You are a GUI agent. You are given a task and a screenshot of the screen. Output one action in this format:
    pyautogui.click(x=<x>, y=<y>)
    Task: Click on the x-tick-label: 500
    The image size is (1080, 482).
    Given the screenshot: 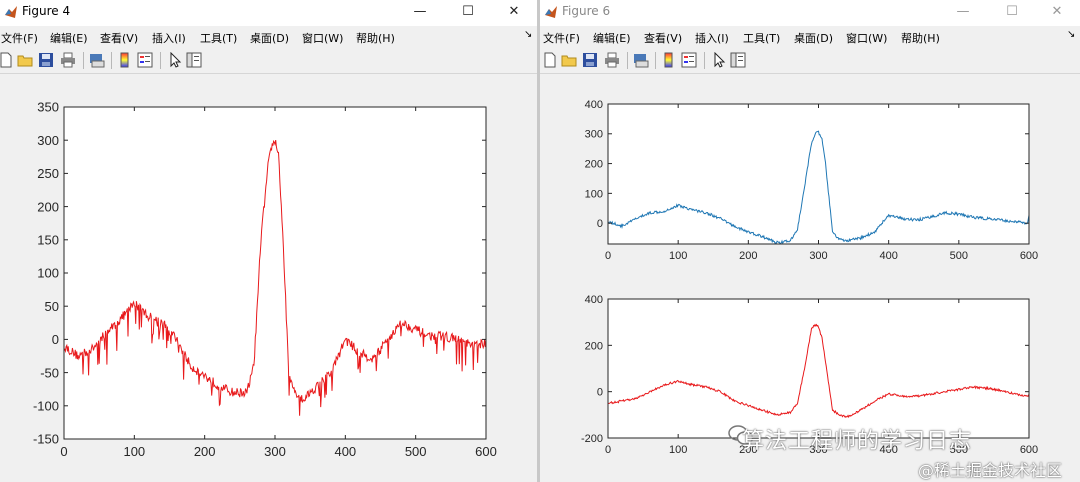 What is the action you would take?
    pyautogui.click(x=959, y=256)
    